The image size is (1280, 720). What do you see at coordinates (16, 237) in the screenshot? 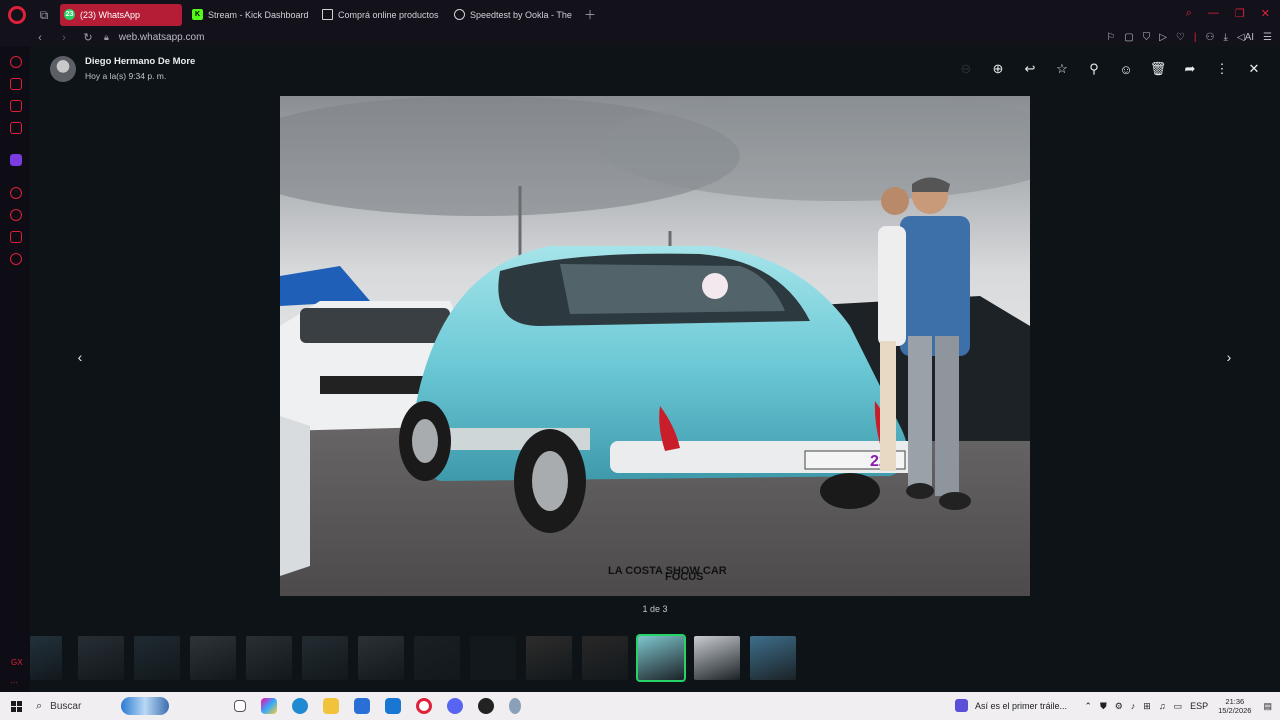
I see `sidebar-extensions-icon` at bounding box center [16, 237].